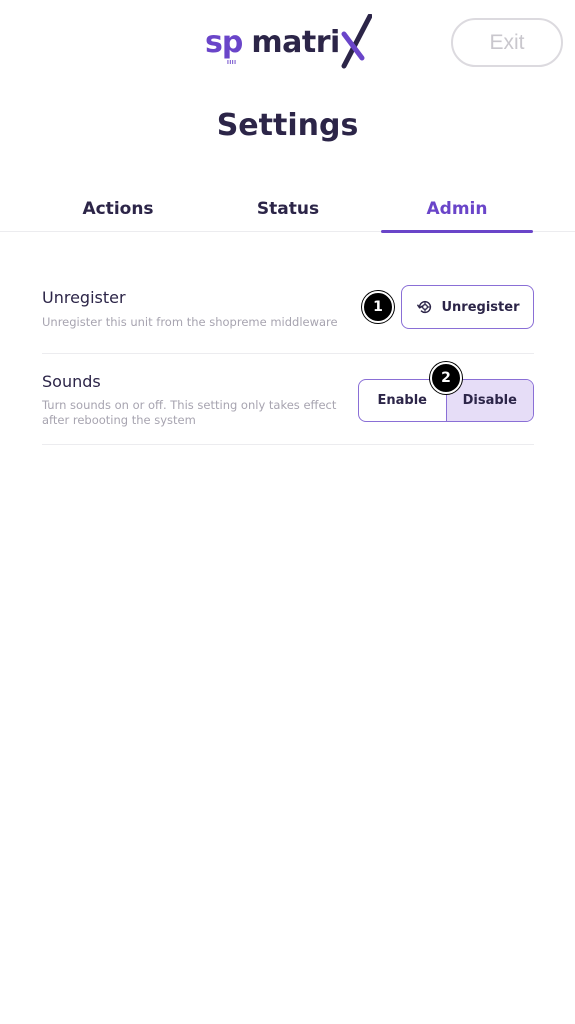 This screenshot has width=575, height=1024. Describe the element at coordinates (287, 125) in the screenshot. I see `page-title: Settings` at that location.